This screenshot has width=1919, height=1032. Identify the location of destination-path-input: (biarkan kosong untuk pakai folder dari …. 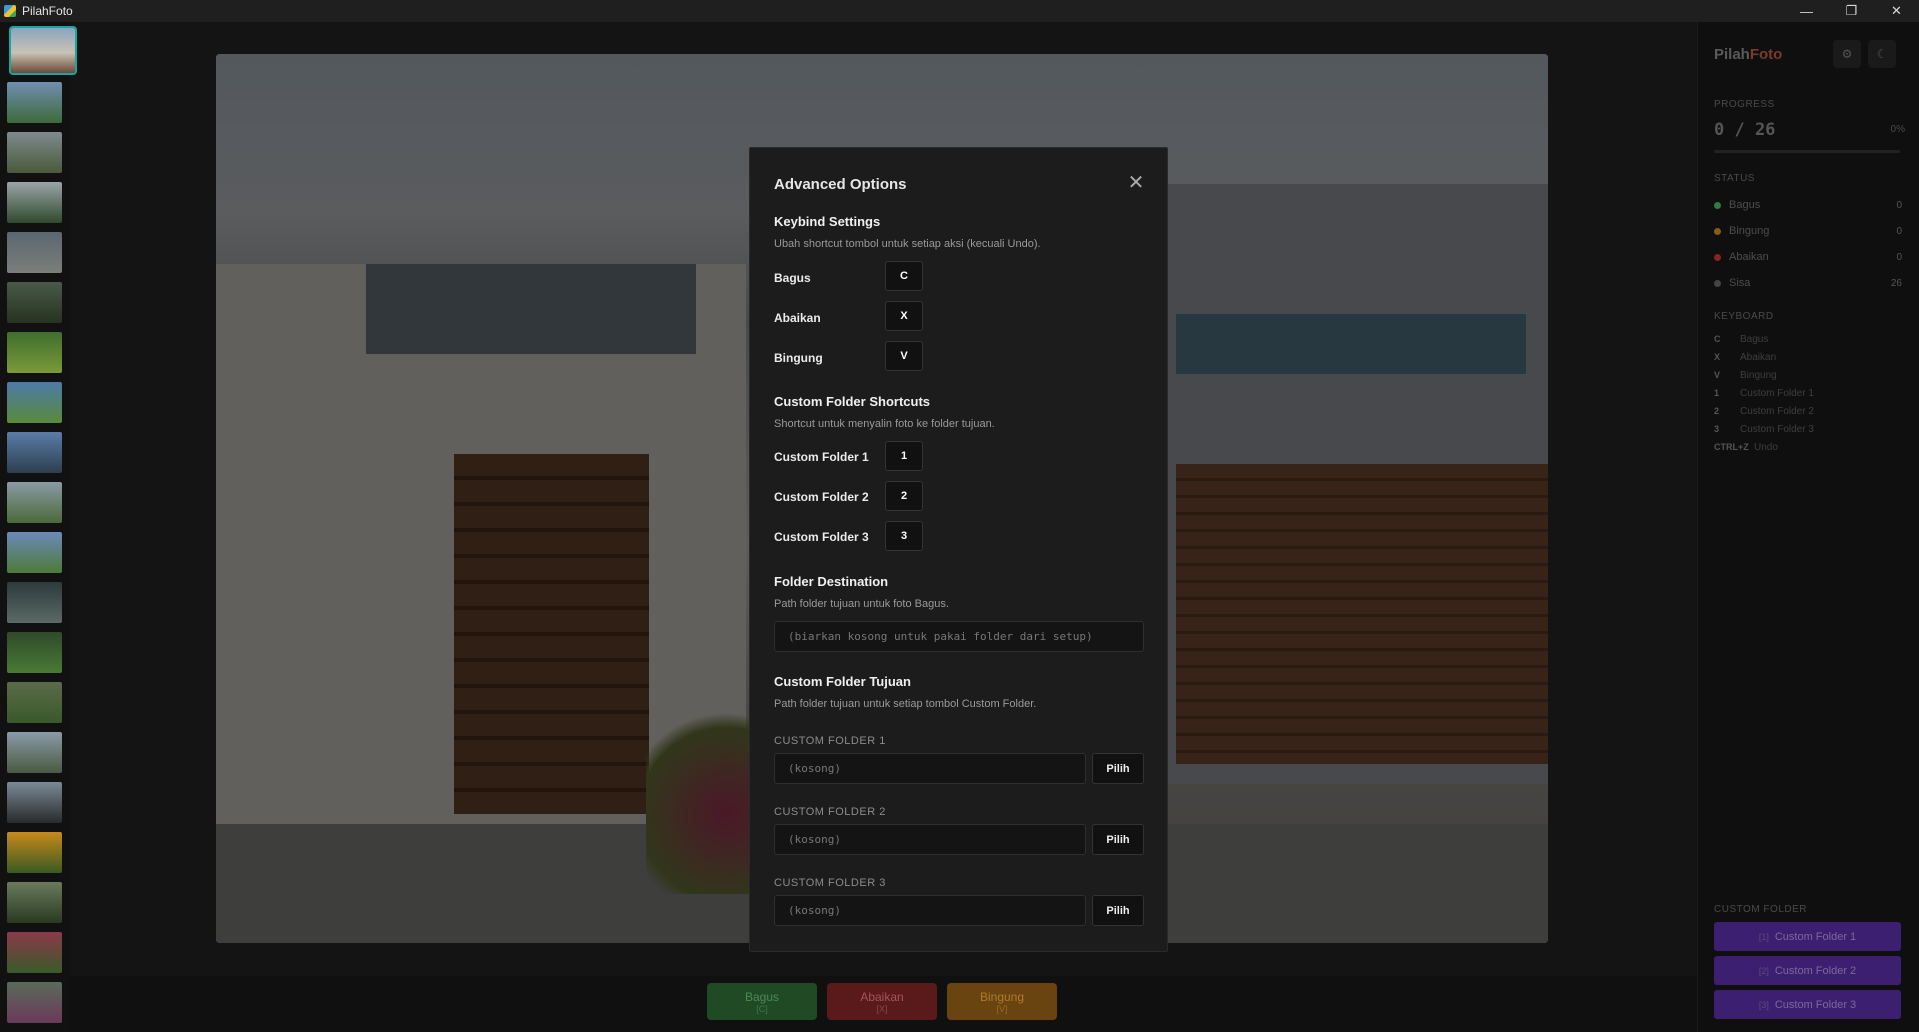
(959, 636).